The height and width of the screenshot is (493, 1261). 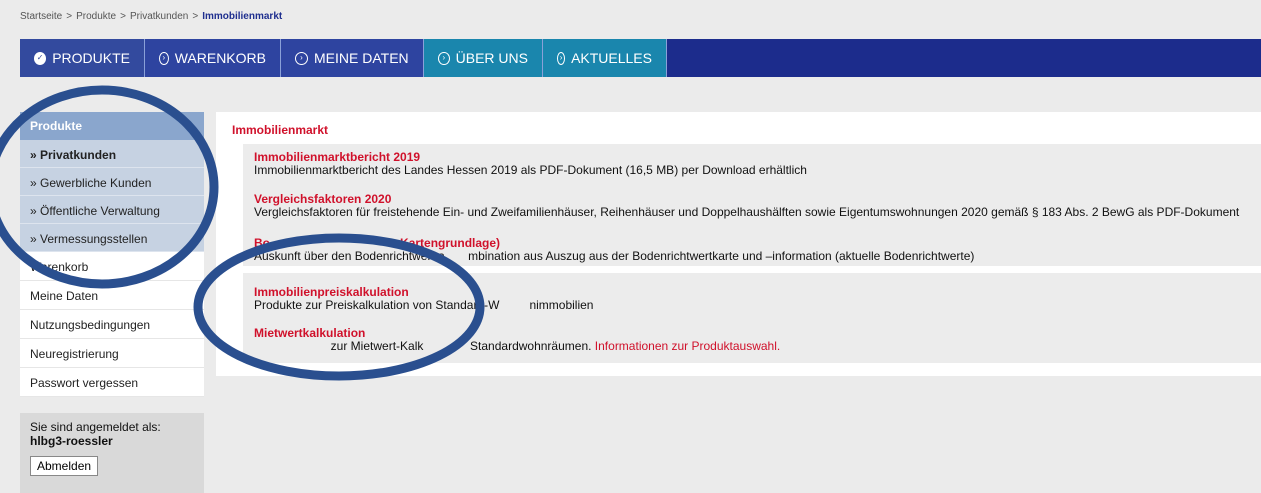 I want to click on tab-aktuelles: › AKTUELLES, so click(x=605, y=58).